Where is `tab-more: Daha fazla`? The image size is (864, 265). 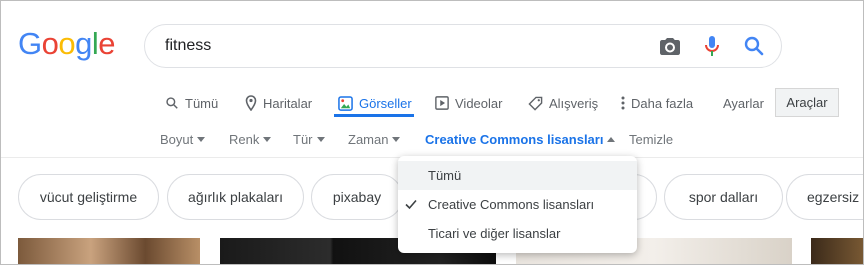
tab-more: Daha fazla is located at coordinates (657, 103).